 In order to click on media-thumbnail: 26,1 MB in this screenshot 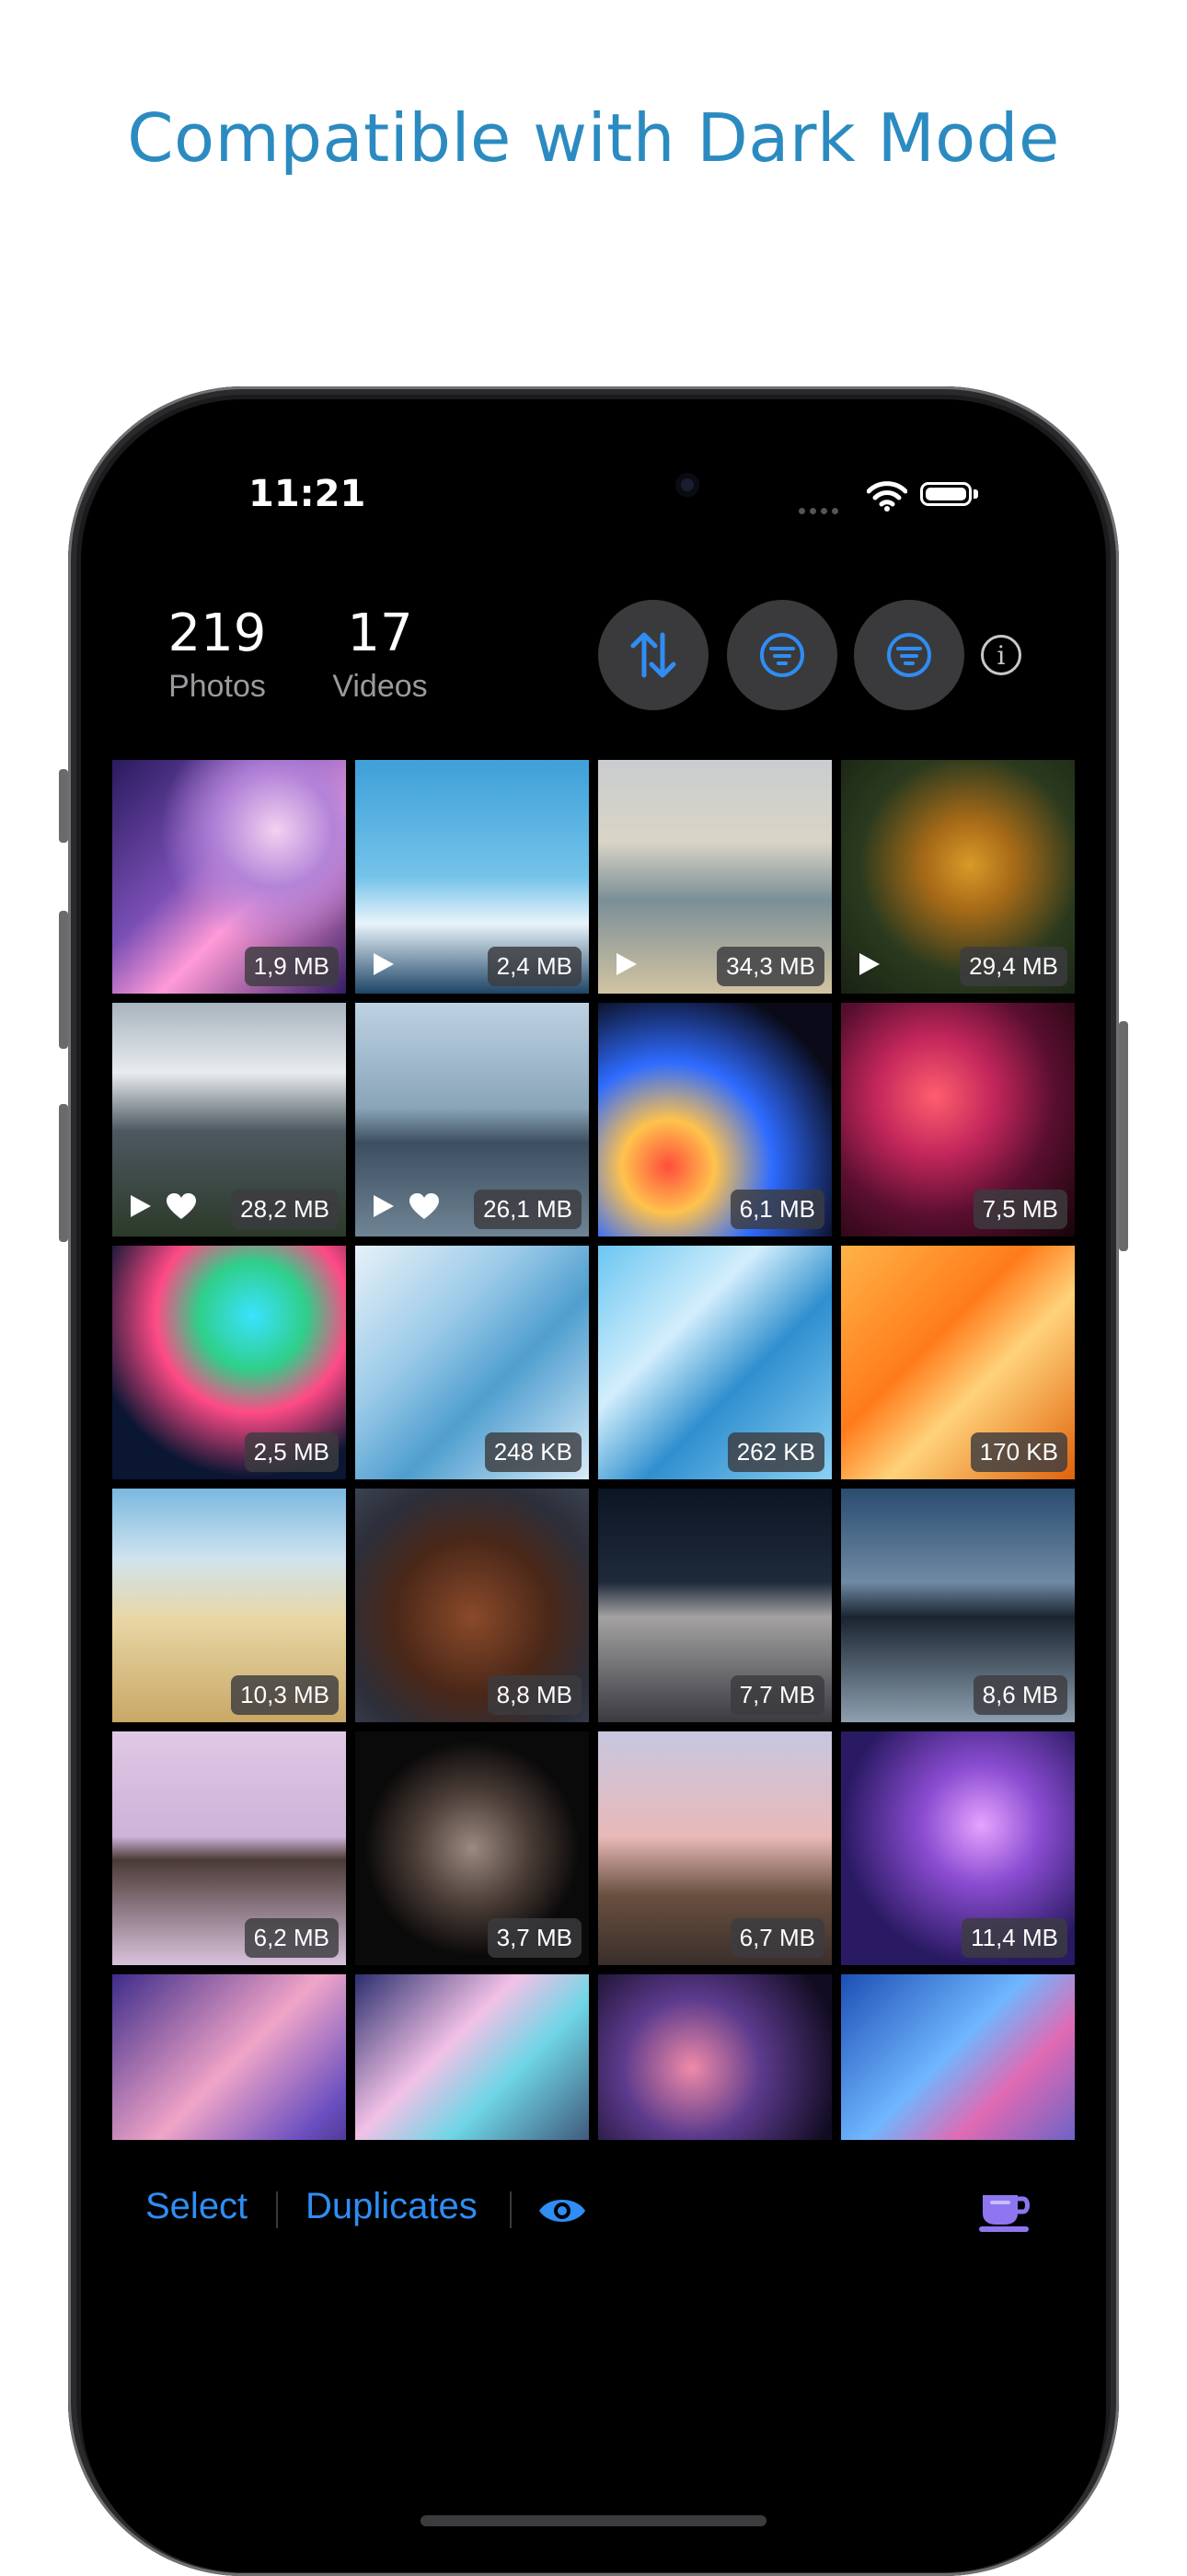, I will do `click(472, 1119)`.